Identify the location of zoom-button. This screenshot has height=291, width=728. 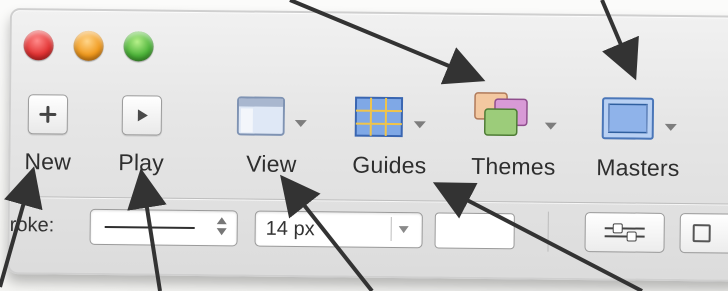
(138, 46).